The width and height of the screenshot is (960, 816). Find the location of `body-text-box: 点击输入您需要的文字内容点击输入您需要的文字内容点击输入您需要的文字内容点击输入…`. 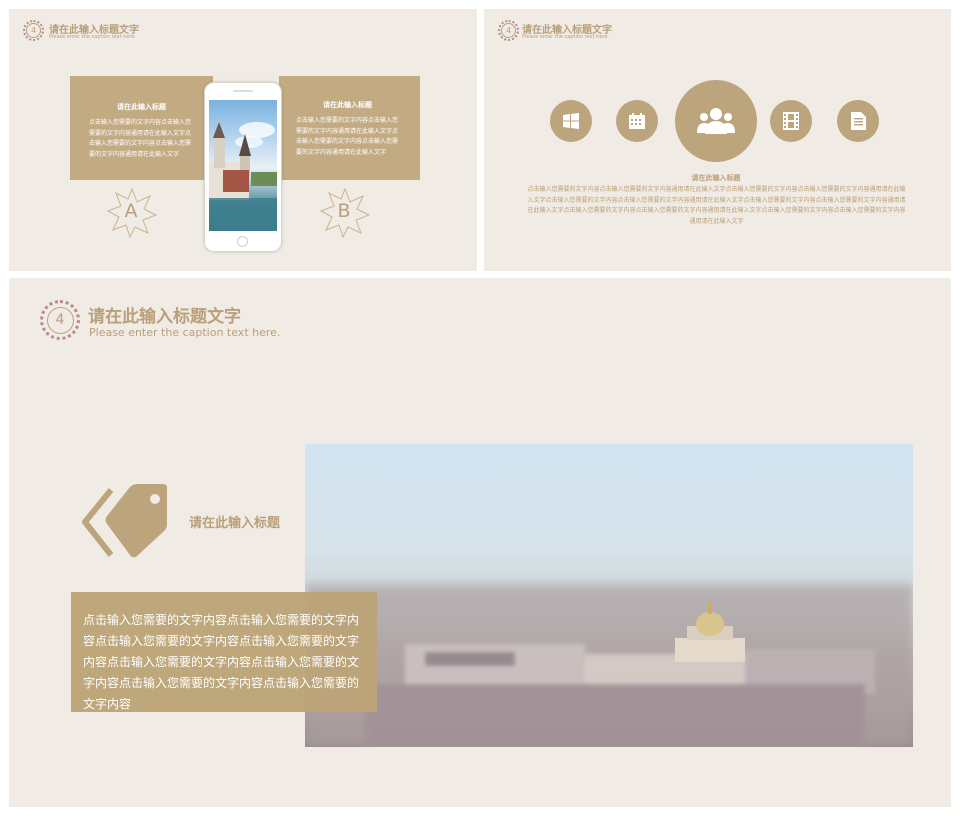

body-text-box: 点击输入您需要的文字内容点击输入您需要的文字内容点击输入您需要的文字内容点击输入… is located at coordinates (224, 652).